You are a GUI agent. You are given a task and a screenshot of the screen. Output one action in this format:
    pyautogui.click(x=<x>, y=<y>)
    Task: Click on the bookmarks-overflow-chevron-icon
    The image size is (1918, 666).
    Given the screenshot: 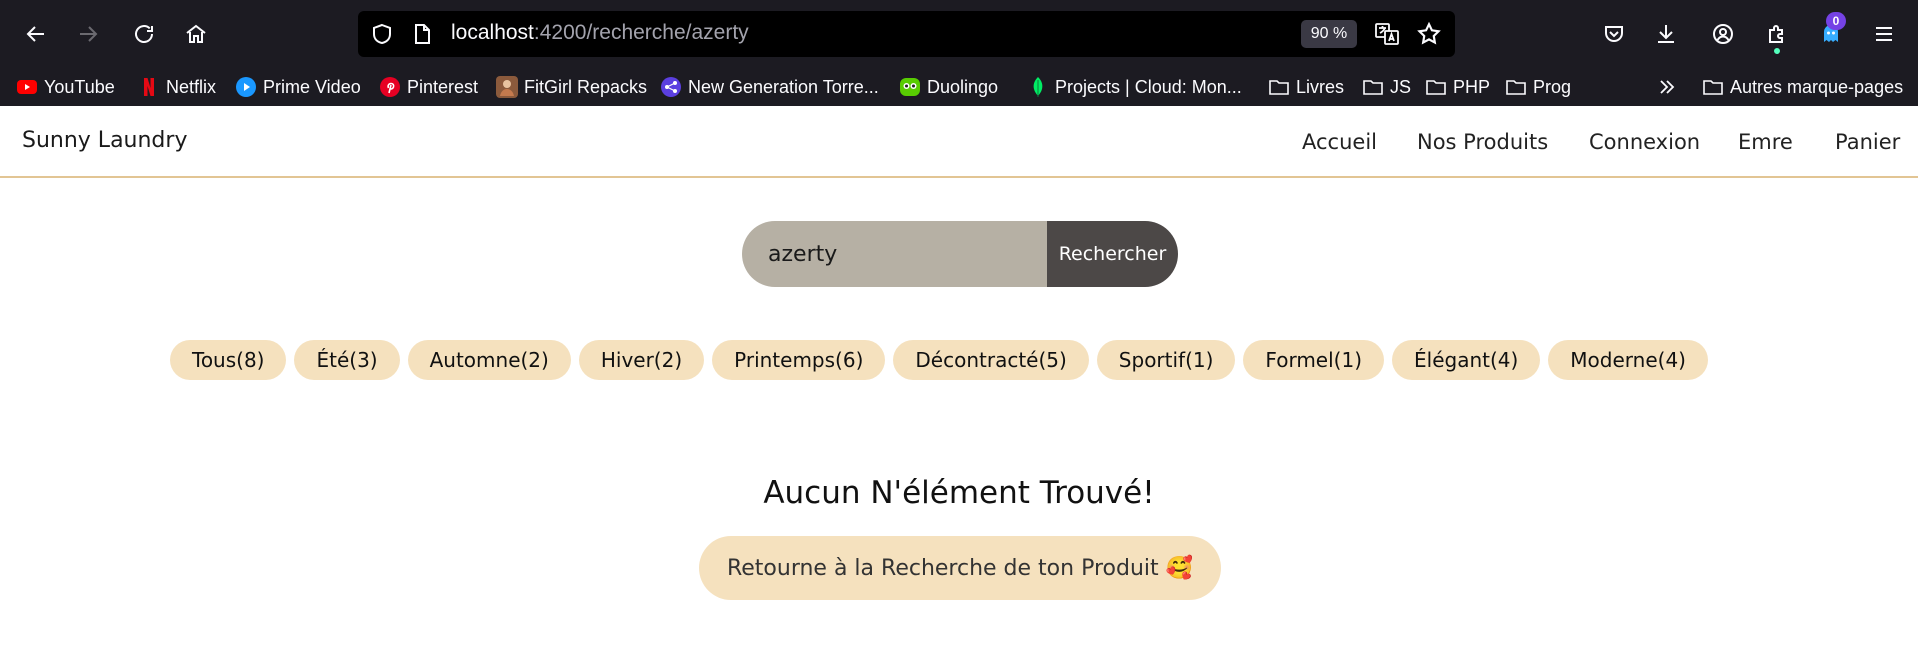 What is the action you would take?
    pyautogui.click(x=1667, y=87)
    